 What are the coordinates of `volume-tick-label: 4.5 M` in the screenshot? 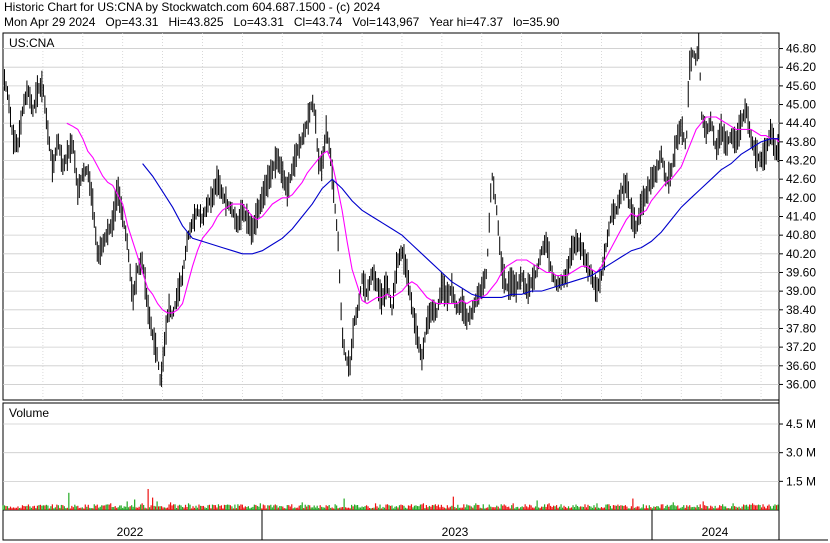 It's located at (801, 424).